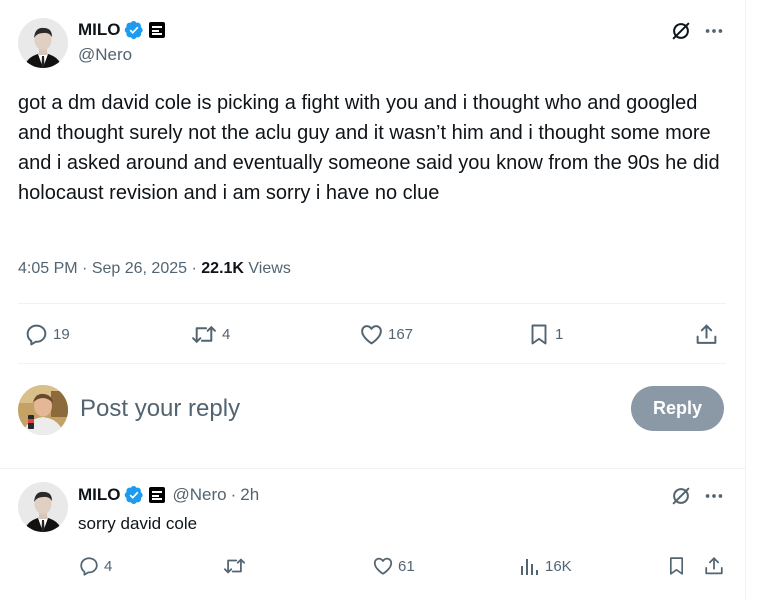 This screenshot has width=757, height=600. What do you see at coordinates (249, 495) in the screenshot?
I see `reply-age: 2h` at bounding box center [249, 495].